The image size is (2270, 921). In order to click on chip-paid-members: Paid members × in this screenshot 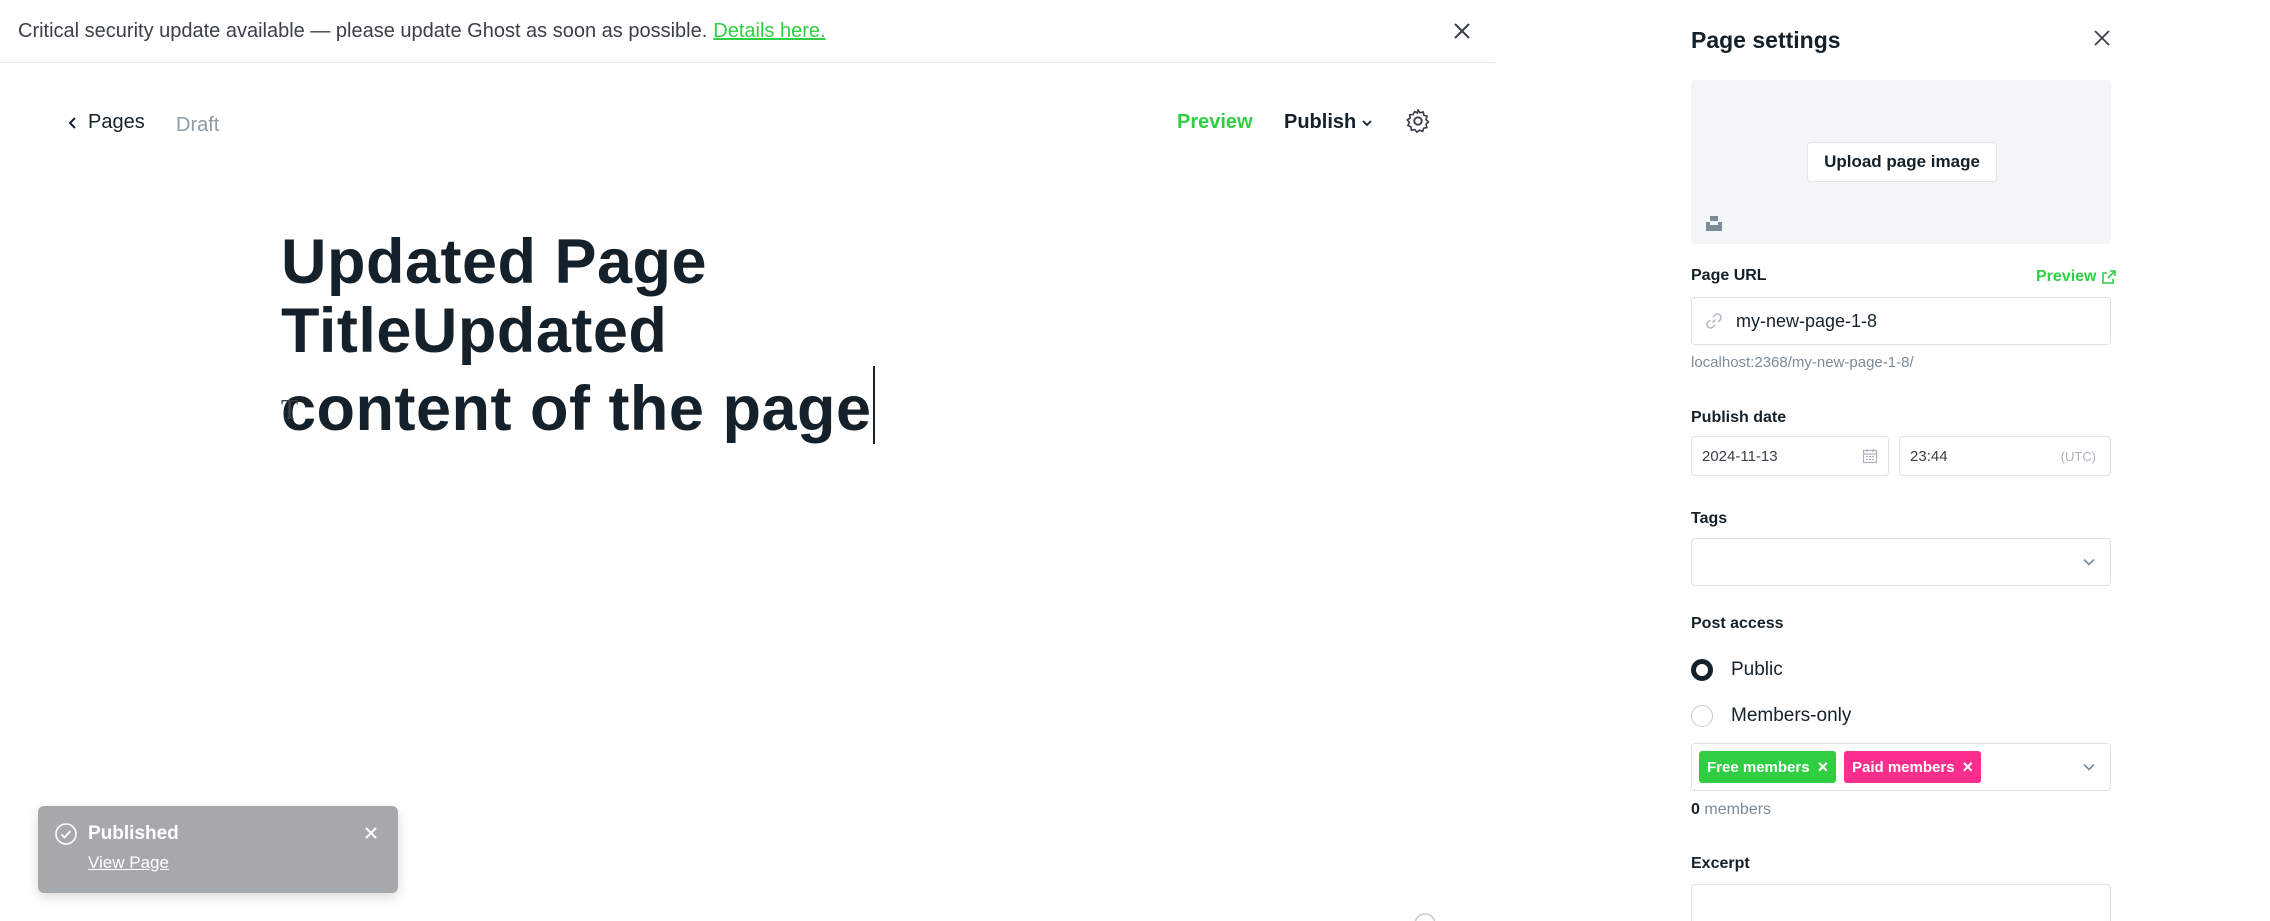, I will do `click(1913, 767)`.